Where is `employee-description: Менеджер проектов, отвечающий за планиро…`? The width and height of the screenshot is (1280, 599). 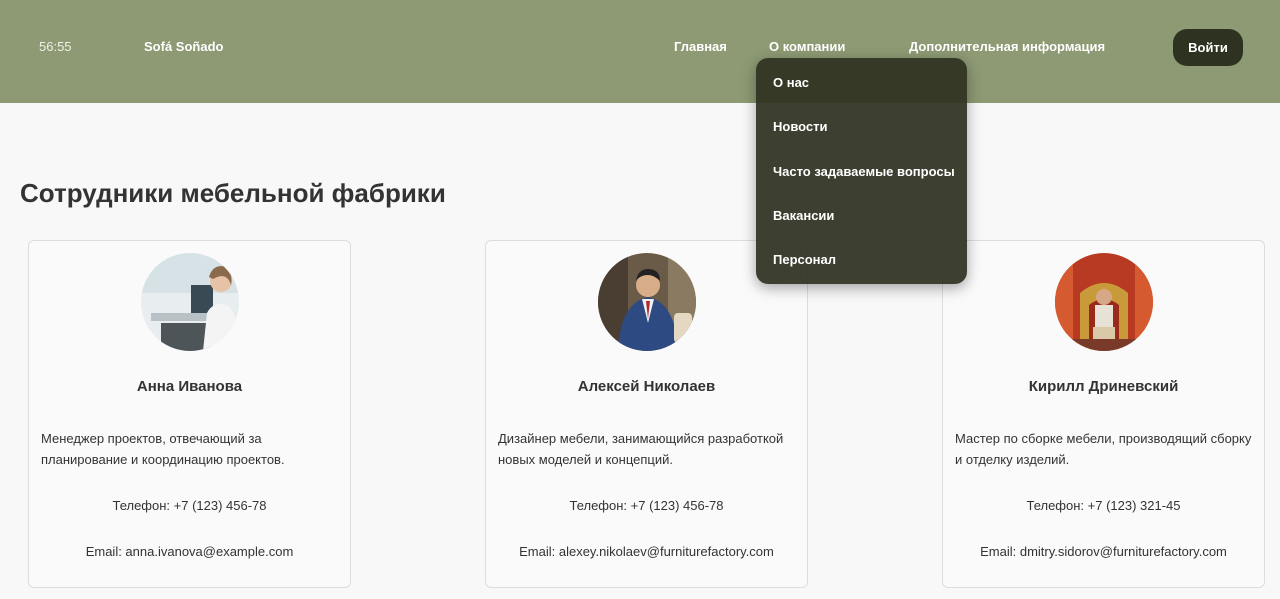
employee-description: Менеджер проектов, отвечающий за планиро… is located at coordinates (163, 449).